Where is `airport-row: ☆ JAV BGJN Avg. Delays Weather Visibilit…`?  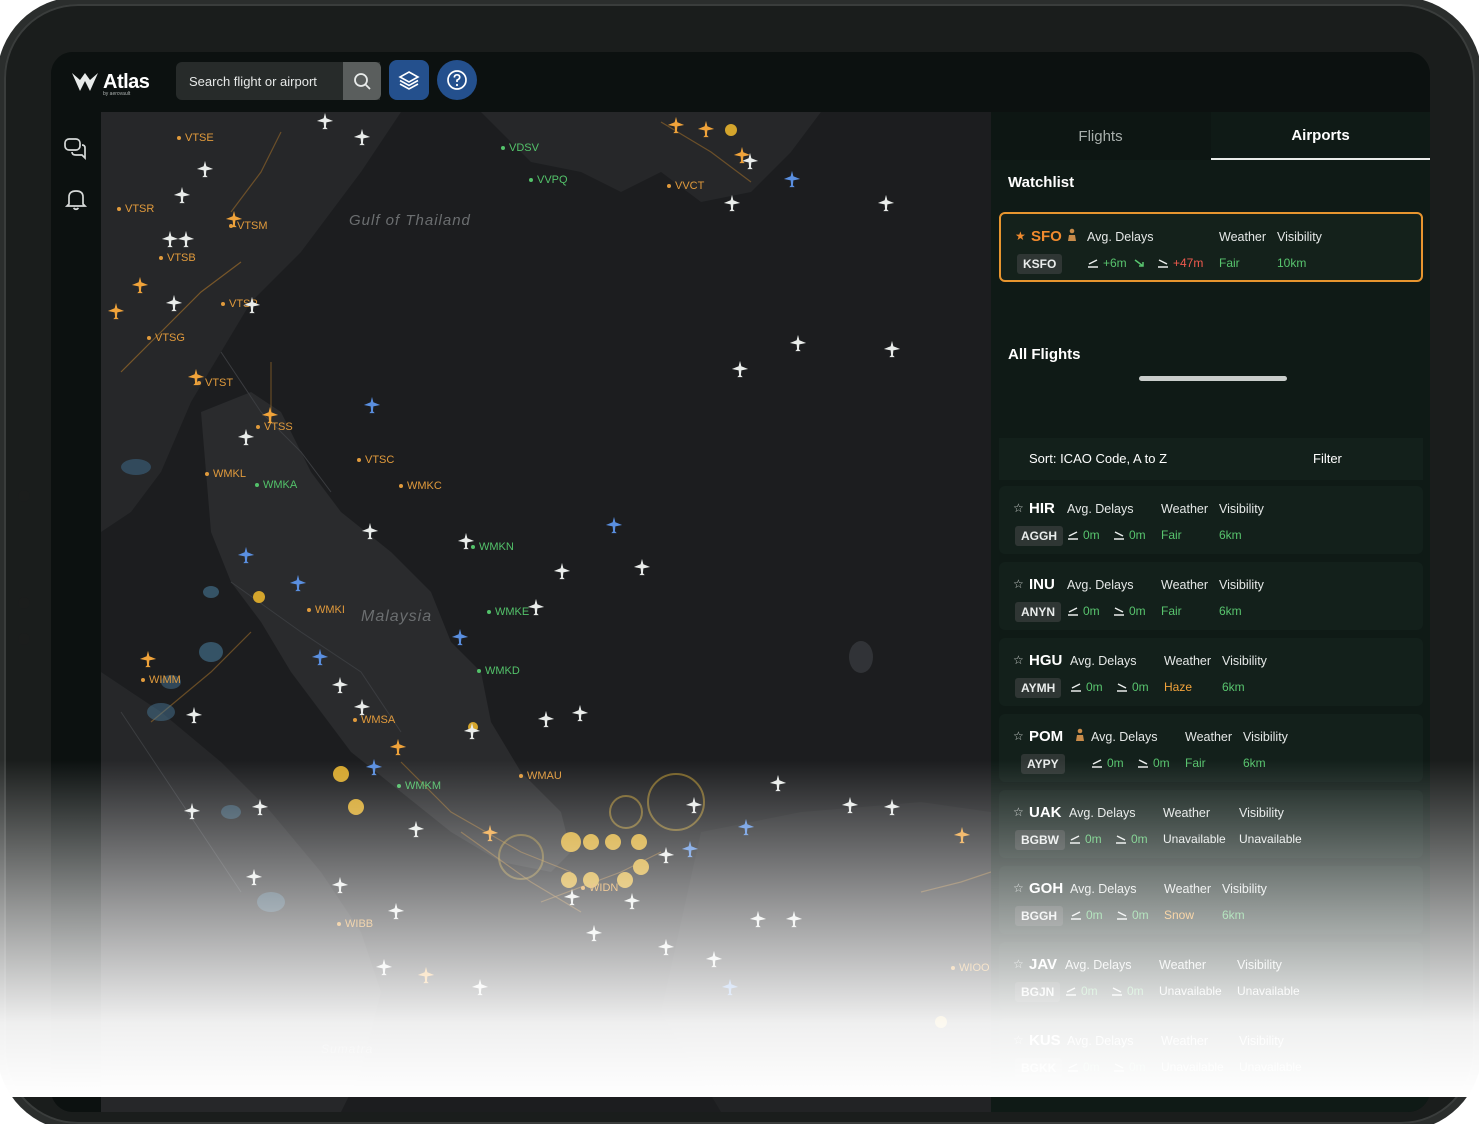
airport-row: ☆ JAV BGJN Avg. Delays Weather Visibilit… is located at coordinates (1211, 976).